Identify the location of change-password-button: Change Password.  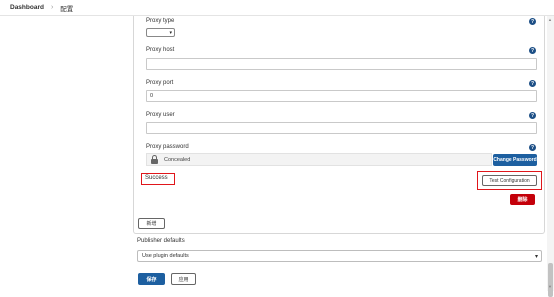
(515, 160).